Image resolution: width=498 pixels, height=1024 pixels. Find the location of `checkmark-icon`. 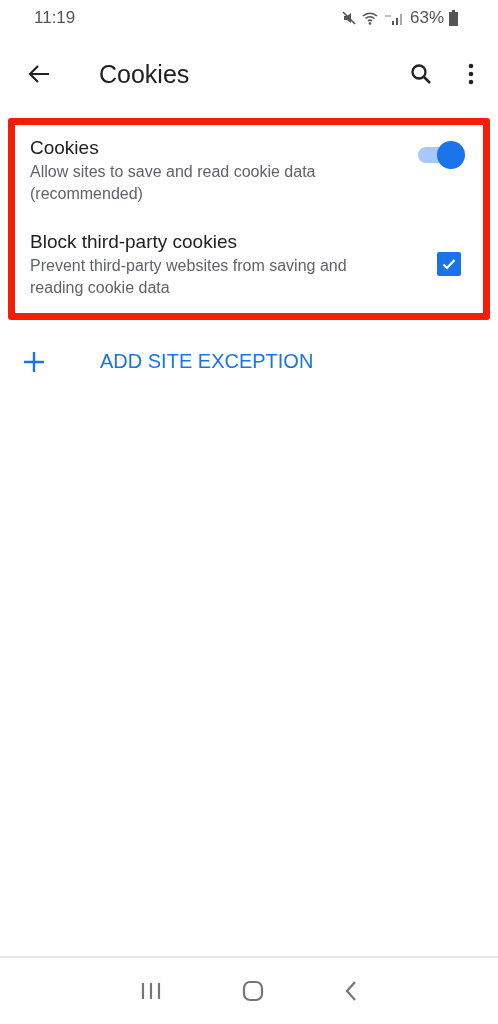

checkmark-icon is located at coordinates (449, 264).